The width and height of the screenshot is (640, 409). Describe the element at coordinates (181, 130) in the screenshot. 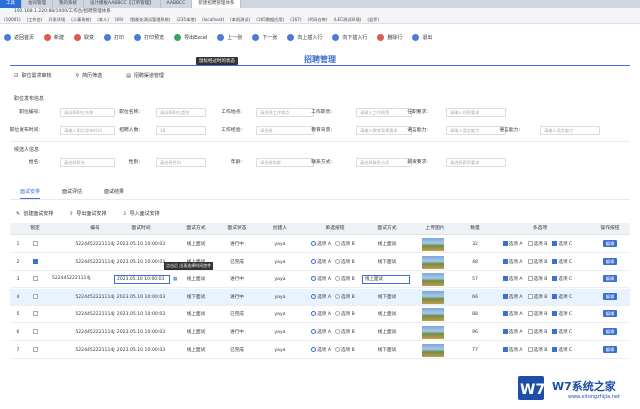

I see `form-input: 18` at that location.